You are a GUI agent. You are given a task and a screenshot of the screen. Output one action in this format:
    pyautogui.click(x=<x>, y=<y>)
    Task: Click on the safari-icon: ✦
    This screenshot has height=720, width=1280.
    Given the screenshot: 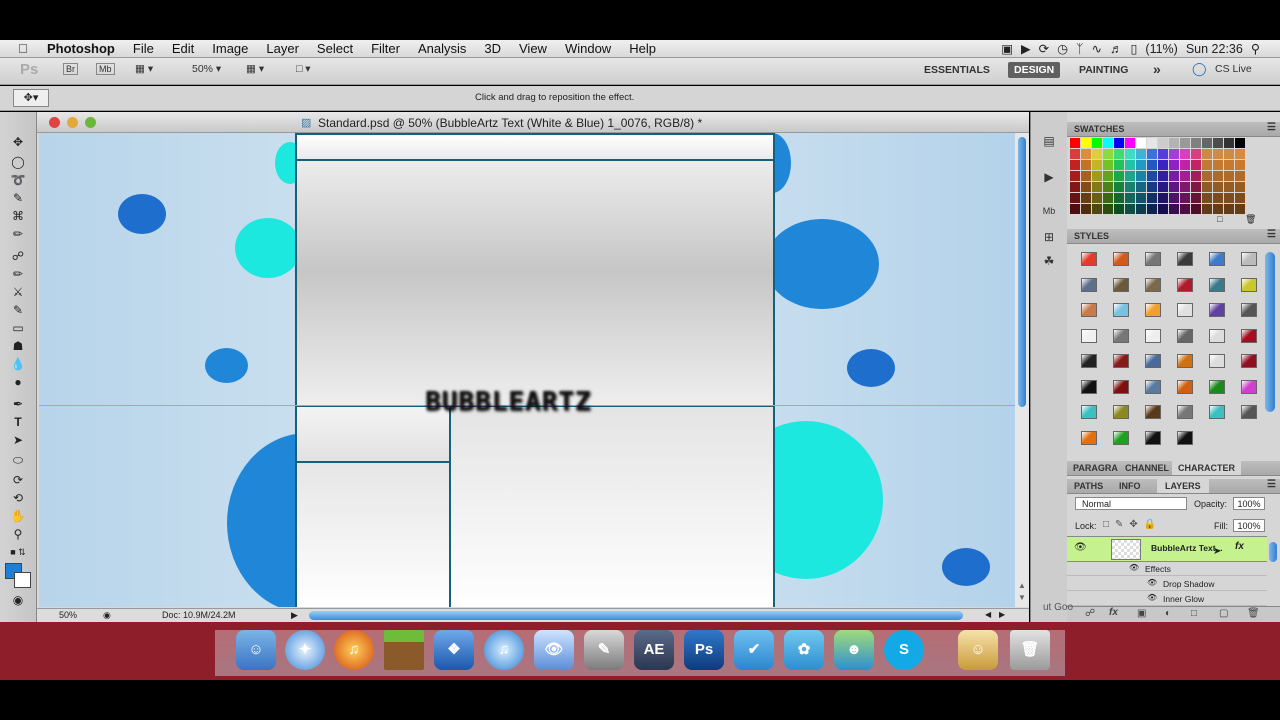 What is the action you would take?
    pyautogui.click(x=305, y=650)
    